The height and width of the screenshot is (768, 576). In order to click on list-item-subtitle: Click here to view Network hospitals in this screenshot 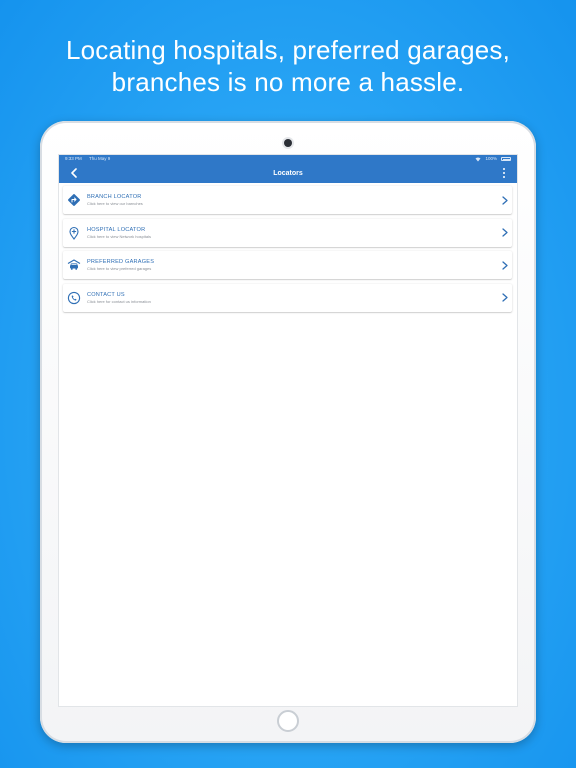, I will do `click(119, 236)`.